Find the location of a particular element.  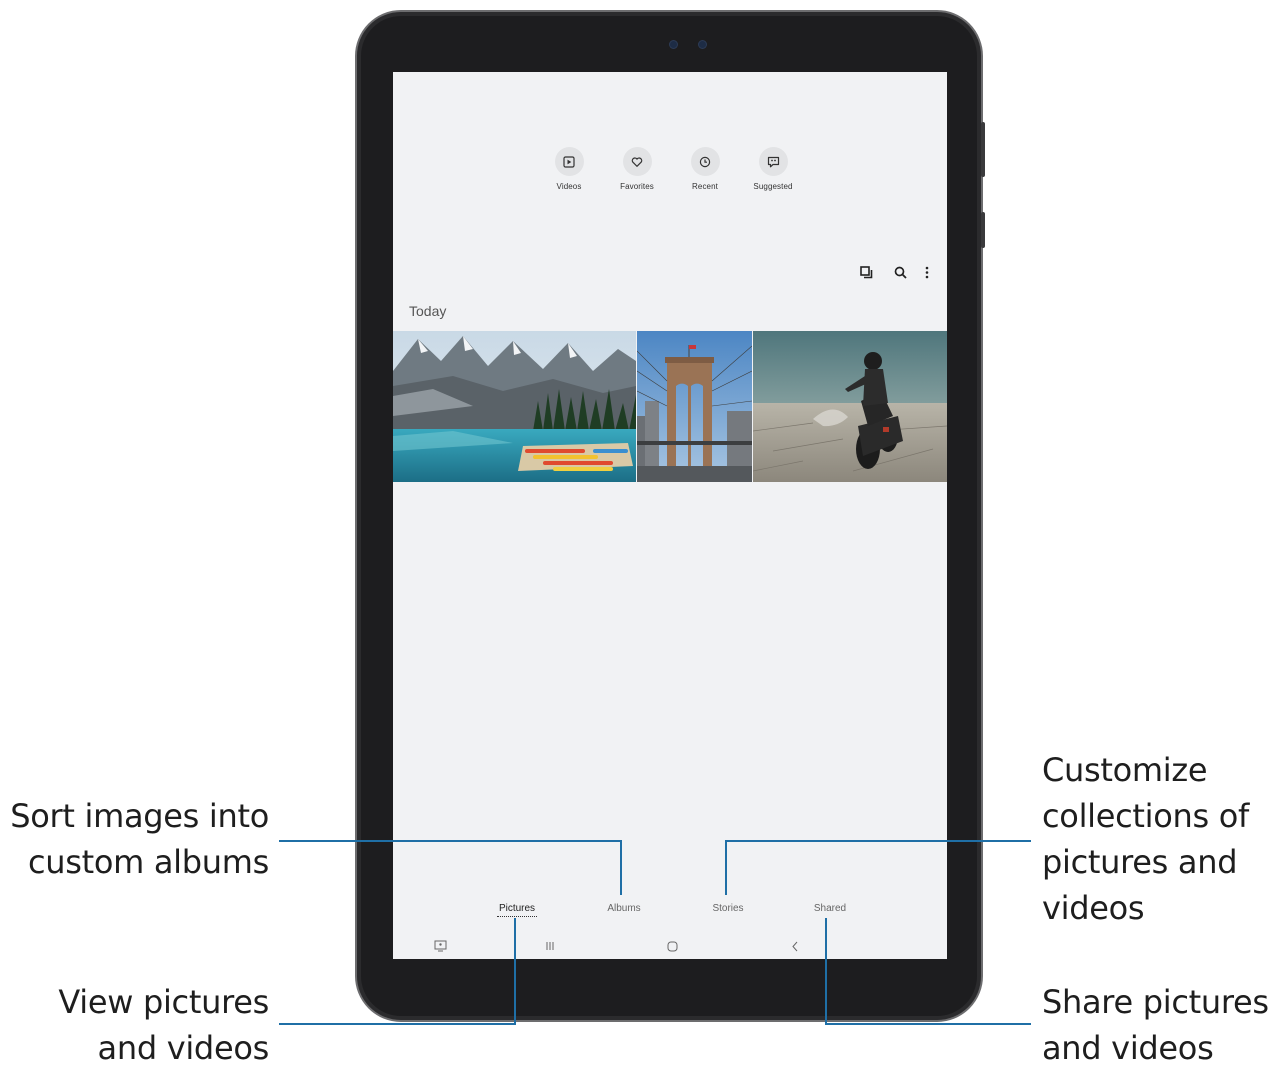

albums-callout-line is located at coordinates (450, 867).